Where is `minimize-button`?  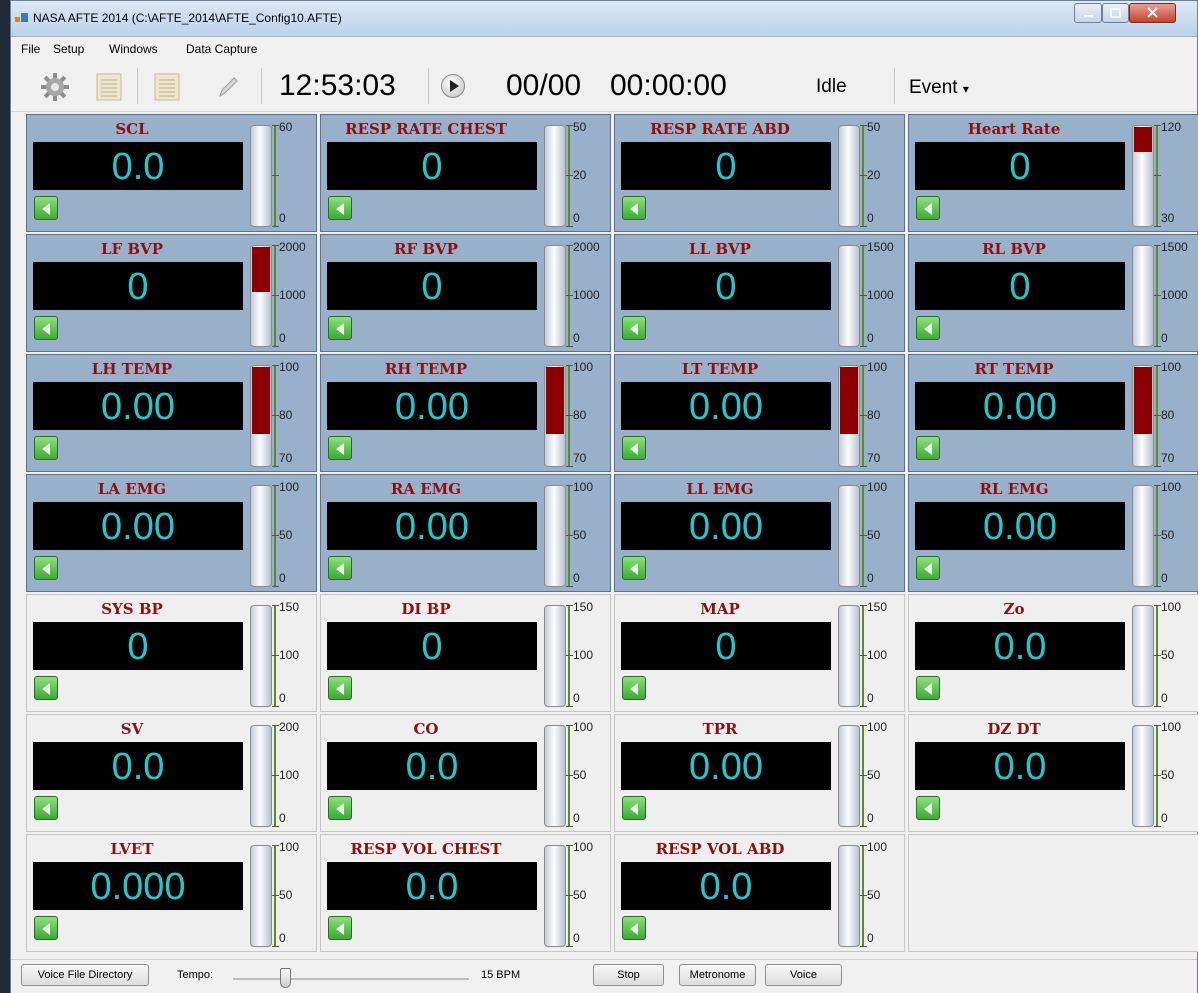 minimize-button is located at coordinates (1088, 13).